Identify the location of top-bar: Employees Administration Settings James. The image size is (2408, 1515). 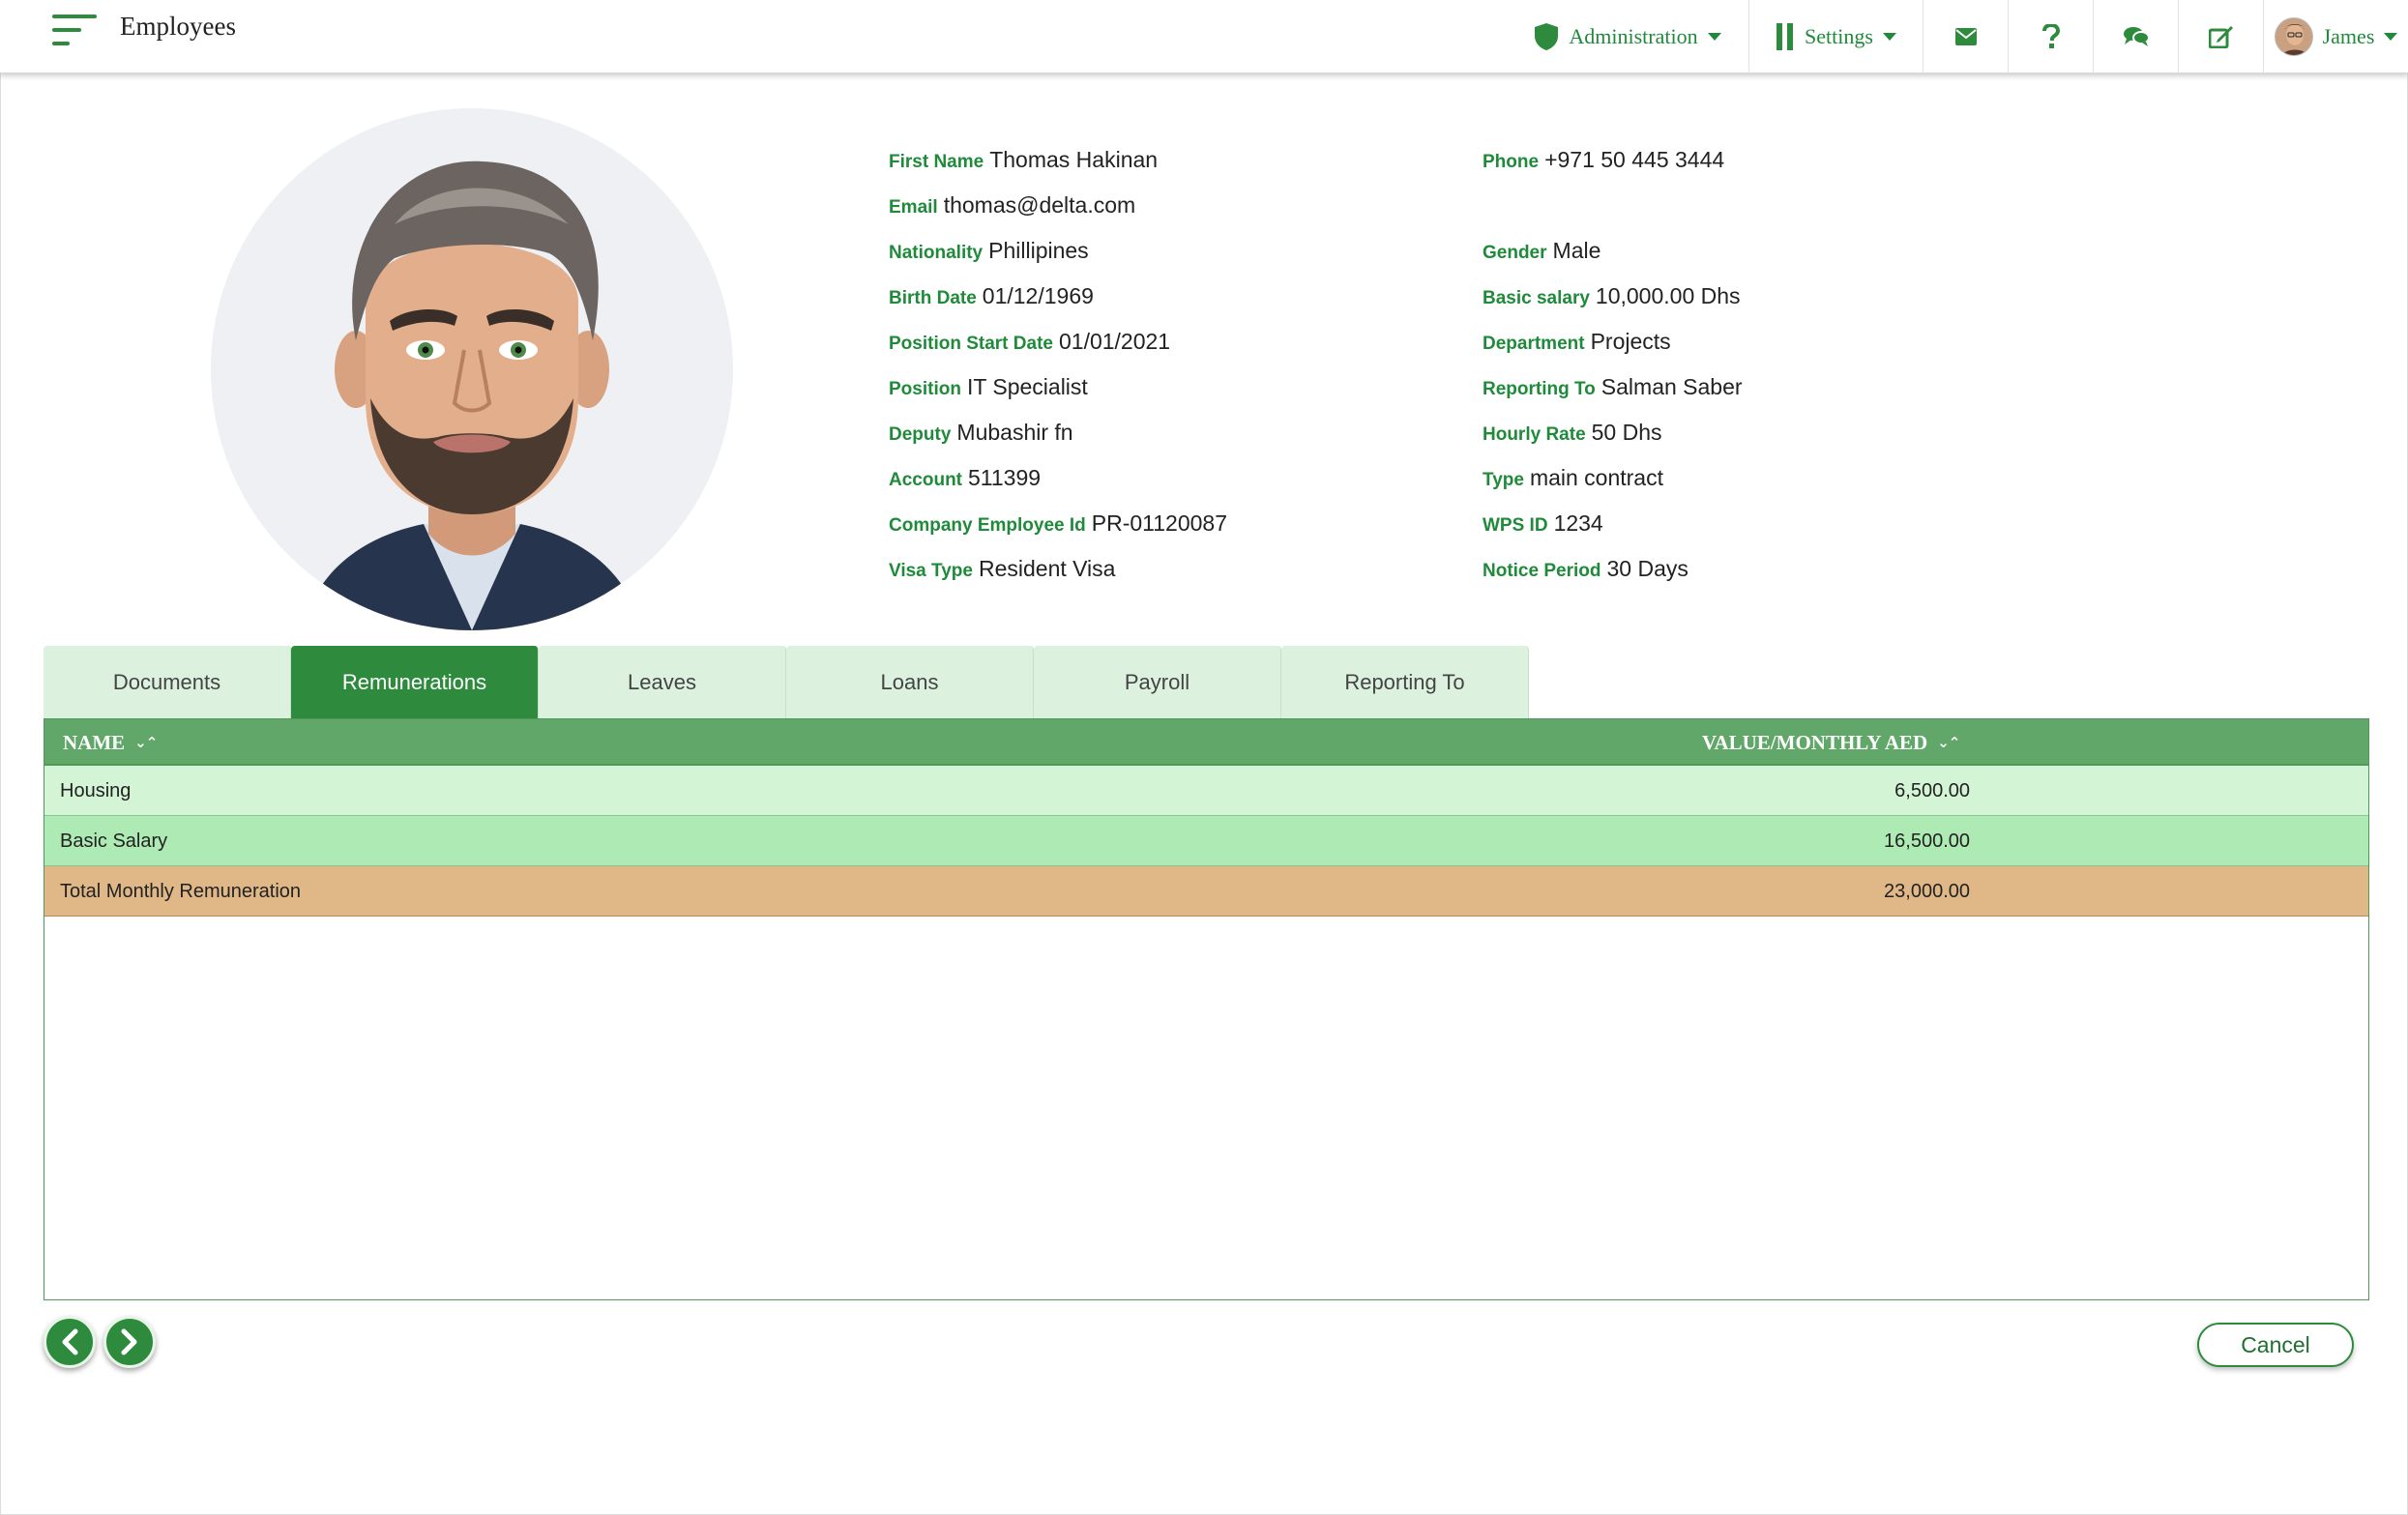
(1204, 37).